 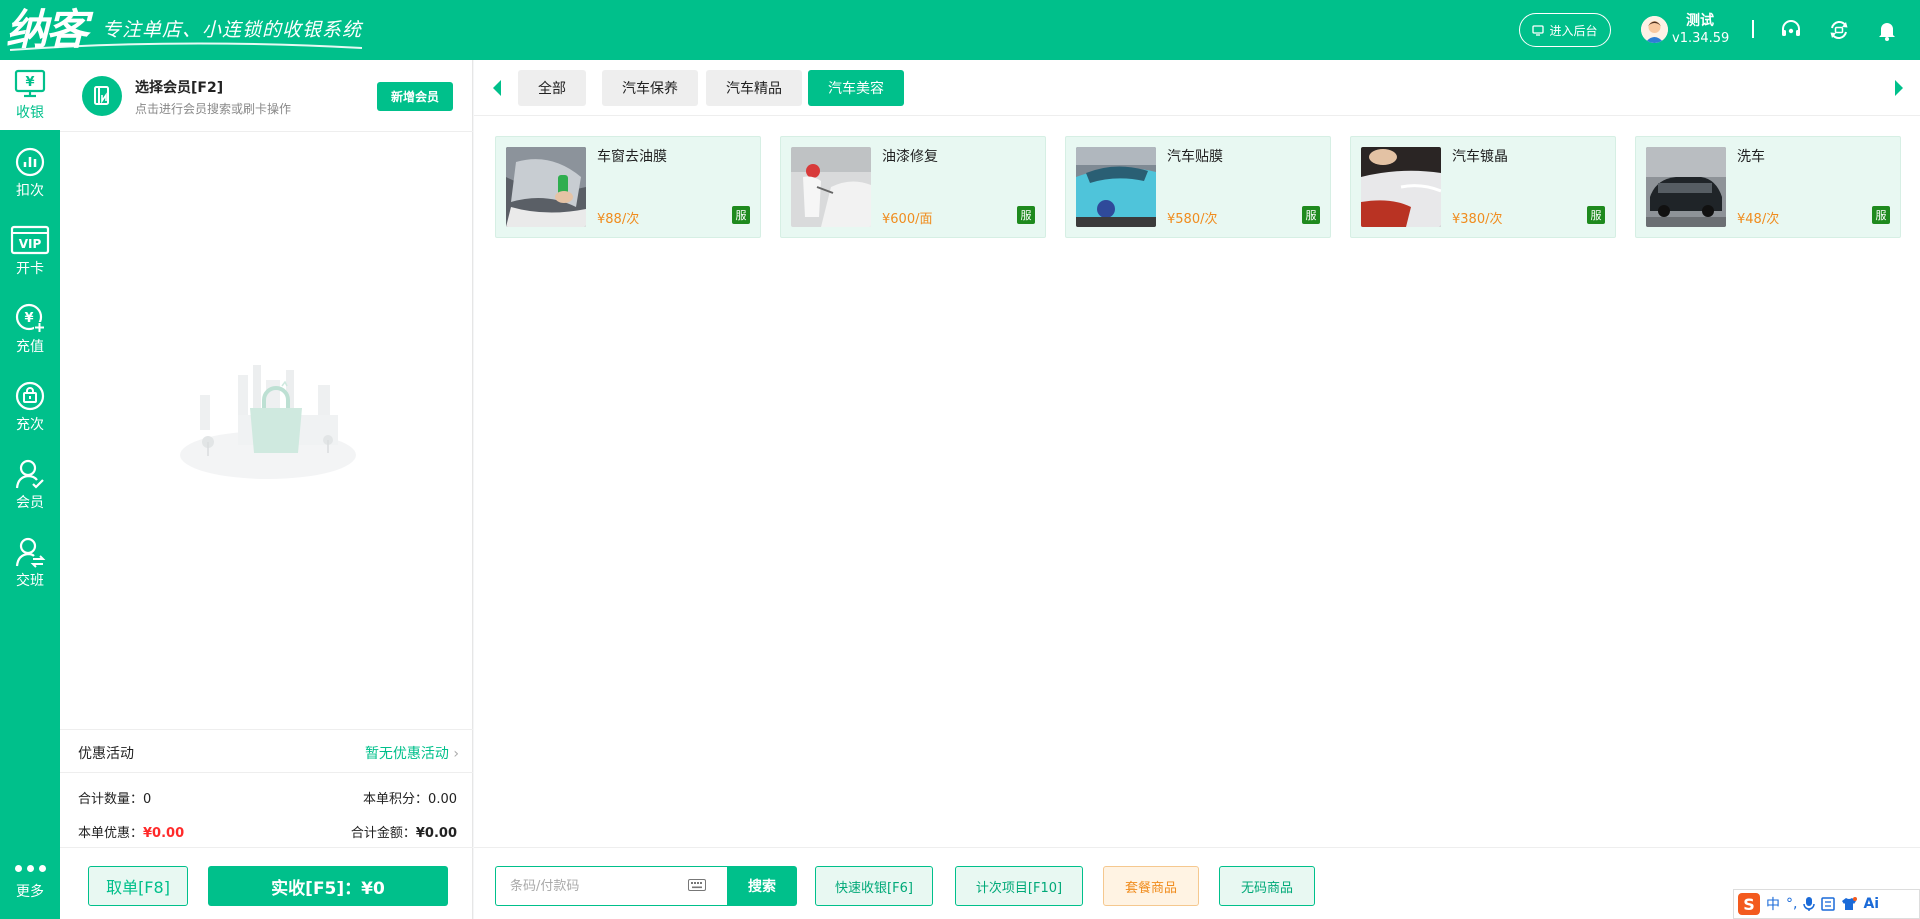 I want to click on svg-text: VIP, so click(x=30, y=244).